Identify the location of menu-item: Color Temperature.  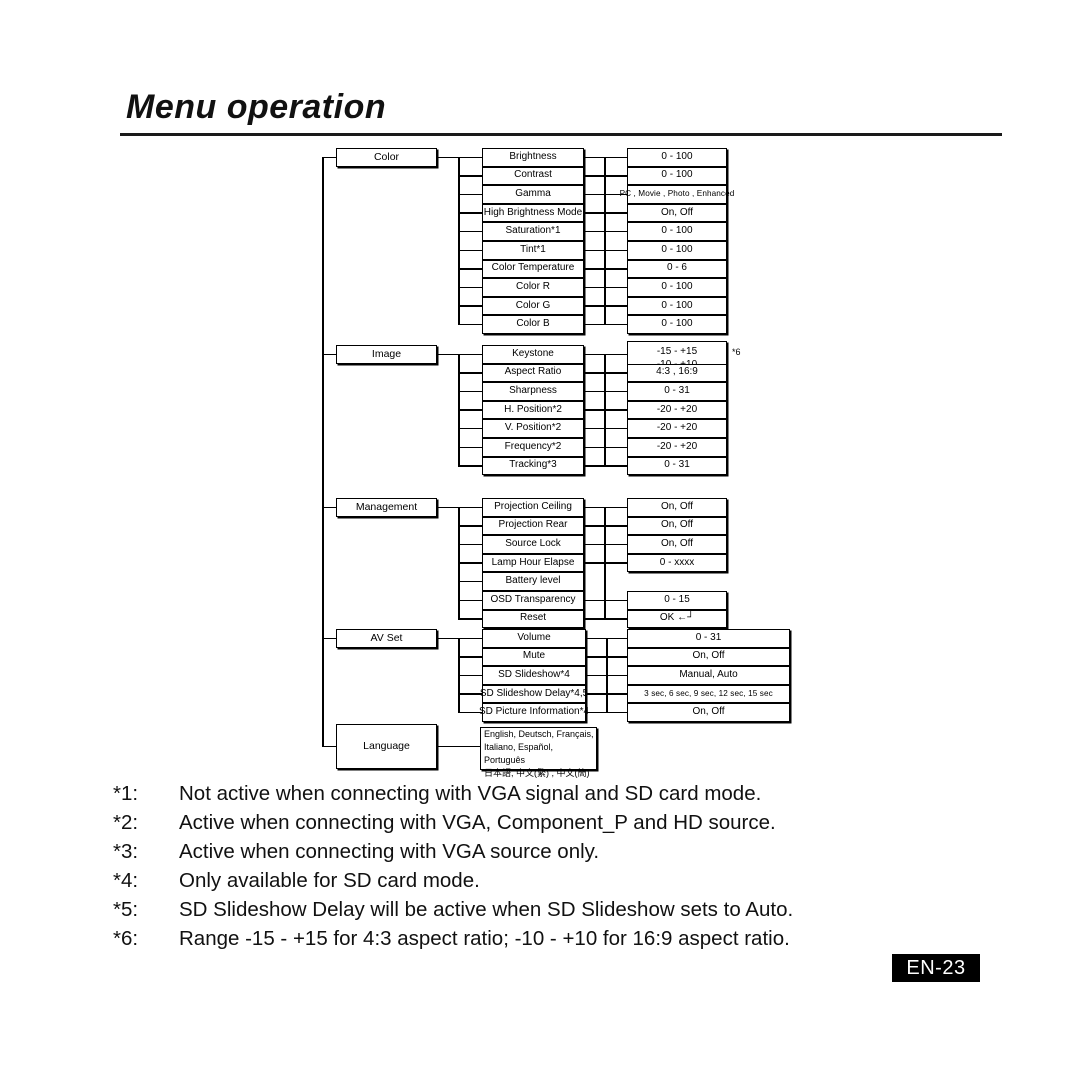
(533, 269).